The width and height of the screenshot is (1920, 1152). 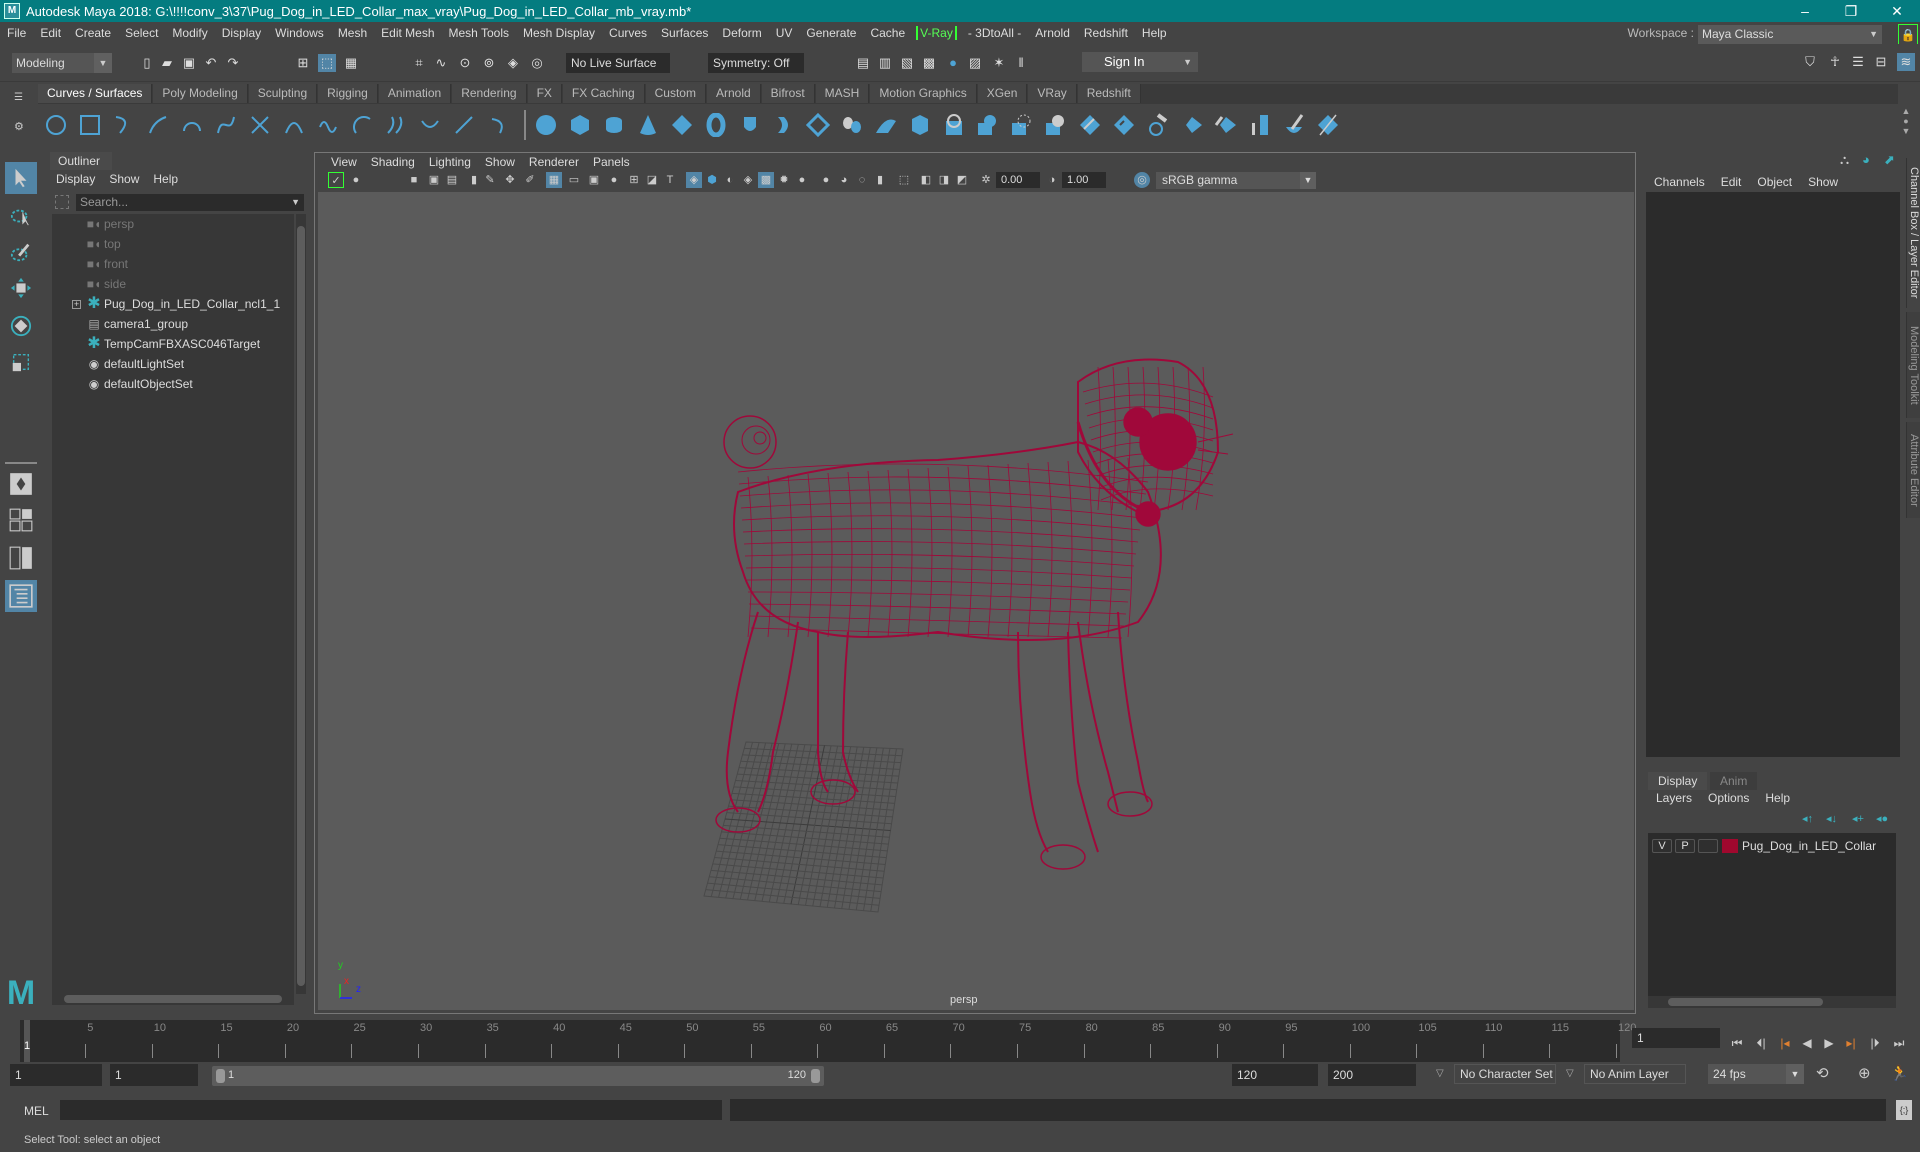 I want to click on viewport-menu-view: View, so click(x=344, y=162).